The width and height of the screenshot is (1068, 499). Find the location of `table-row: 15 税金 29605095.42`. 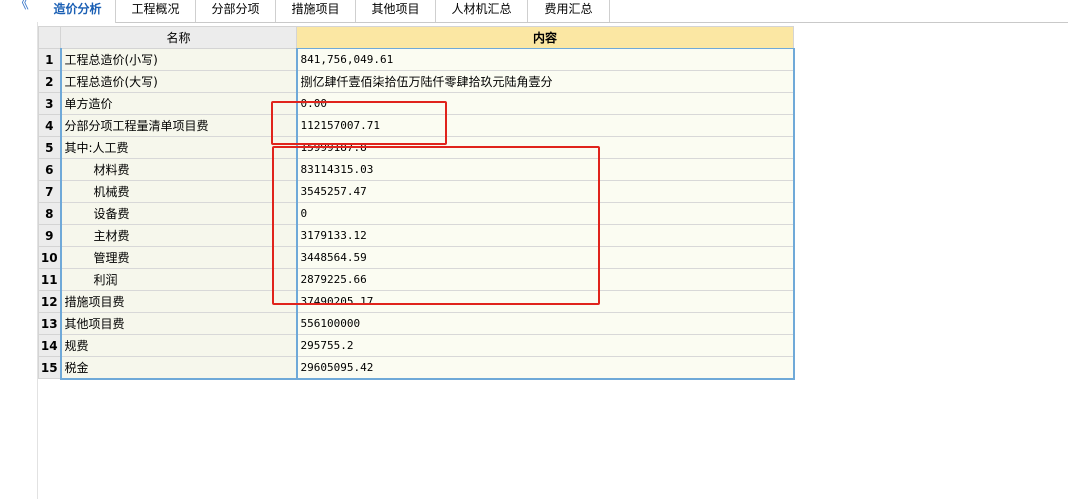

table-row: 15 税金 29605095.42 is located at coordinates (416, 368).